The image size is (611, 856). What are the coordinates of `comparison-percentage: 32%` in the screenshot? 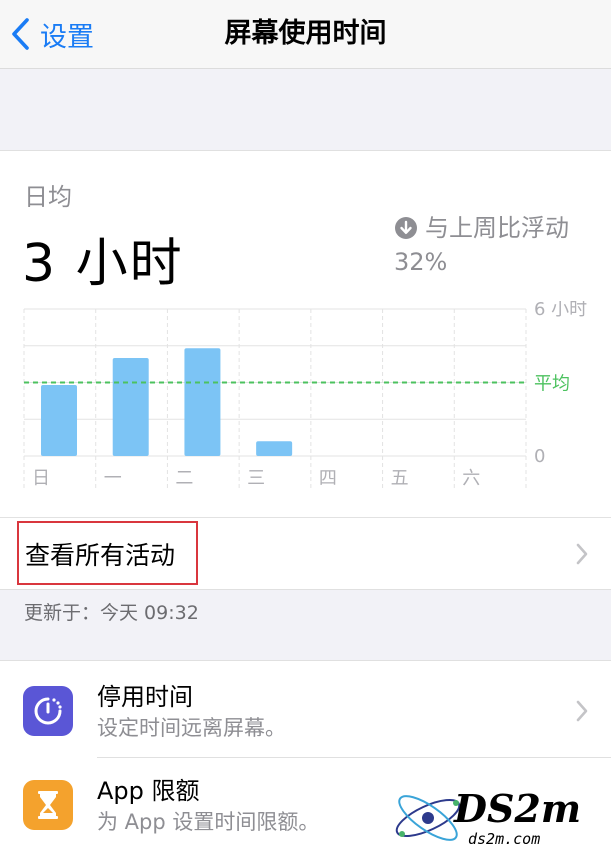 It's located at (421, 262).